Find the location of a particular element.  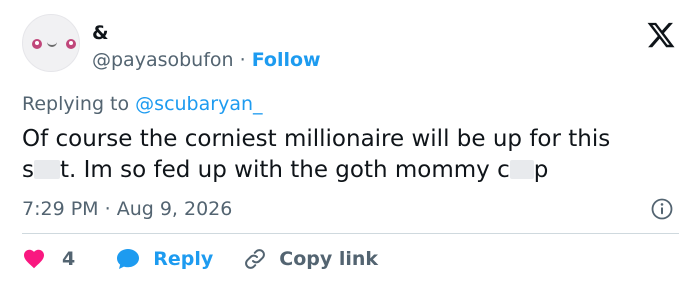

copy-link-label: Copy link is located at coordinates (329, 259).